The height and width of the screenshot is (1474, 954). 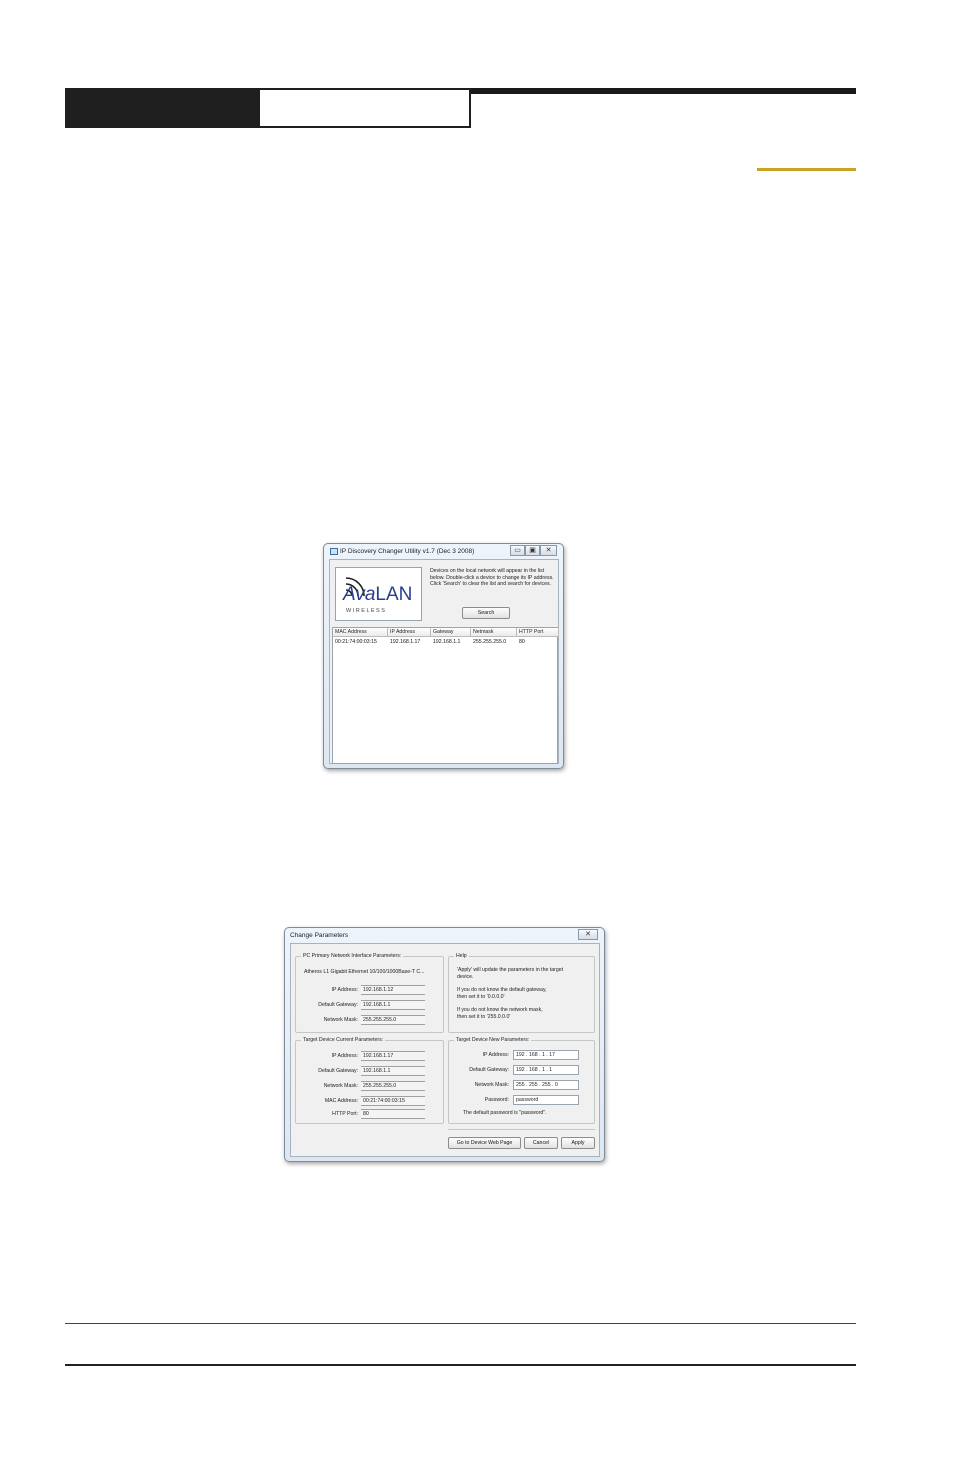 I want to click on apply-button: Apply, so click(x=578, y=1143).